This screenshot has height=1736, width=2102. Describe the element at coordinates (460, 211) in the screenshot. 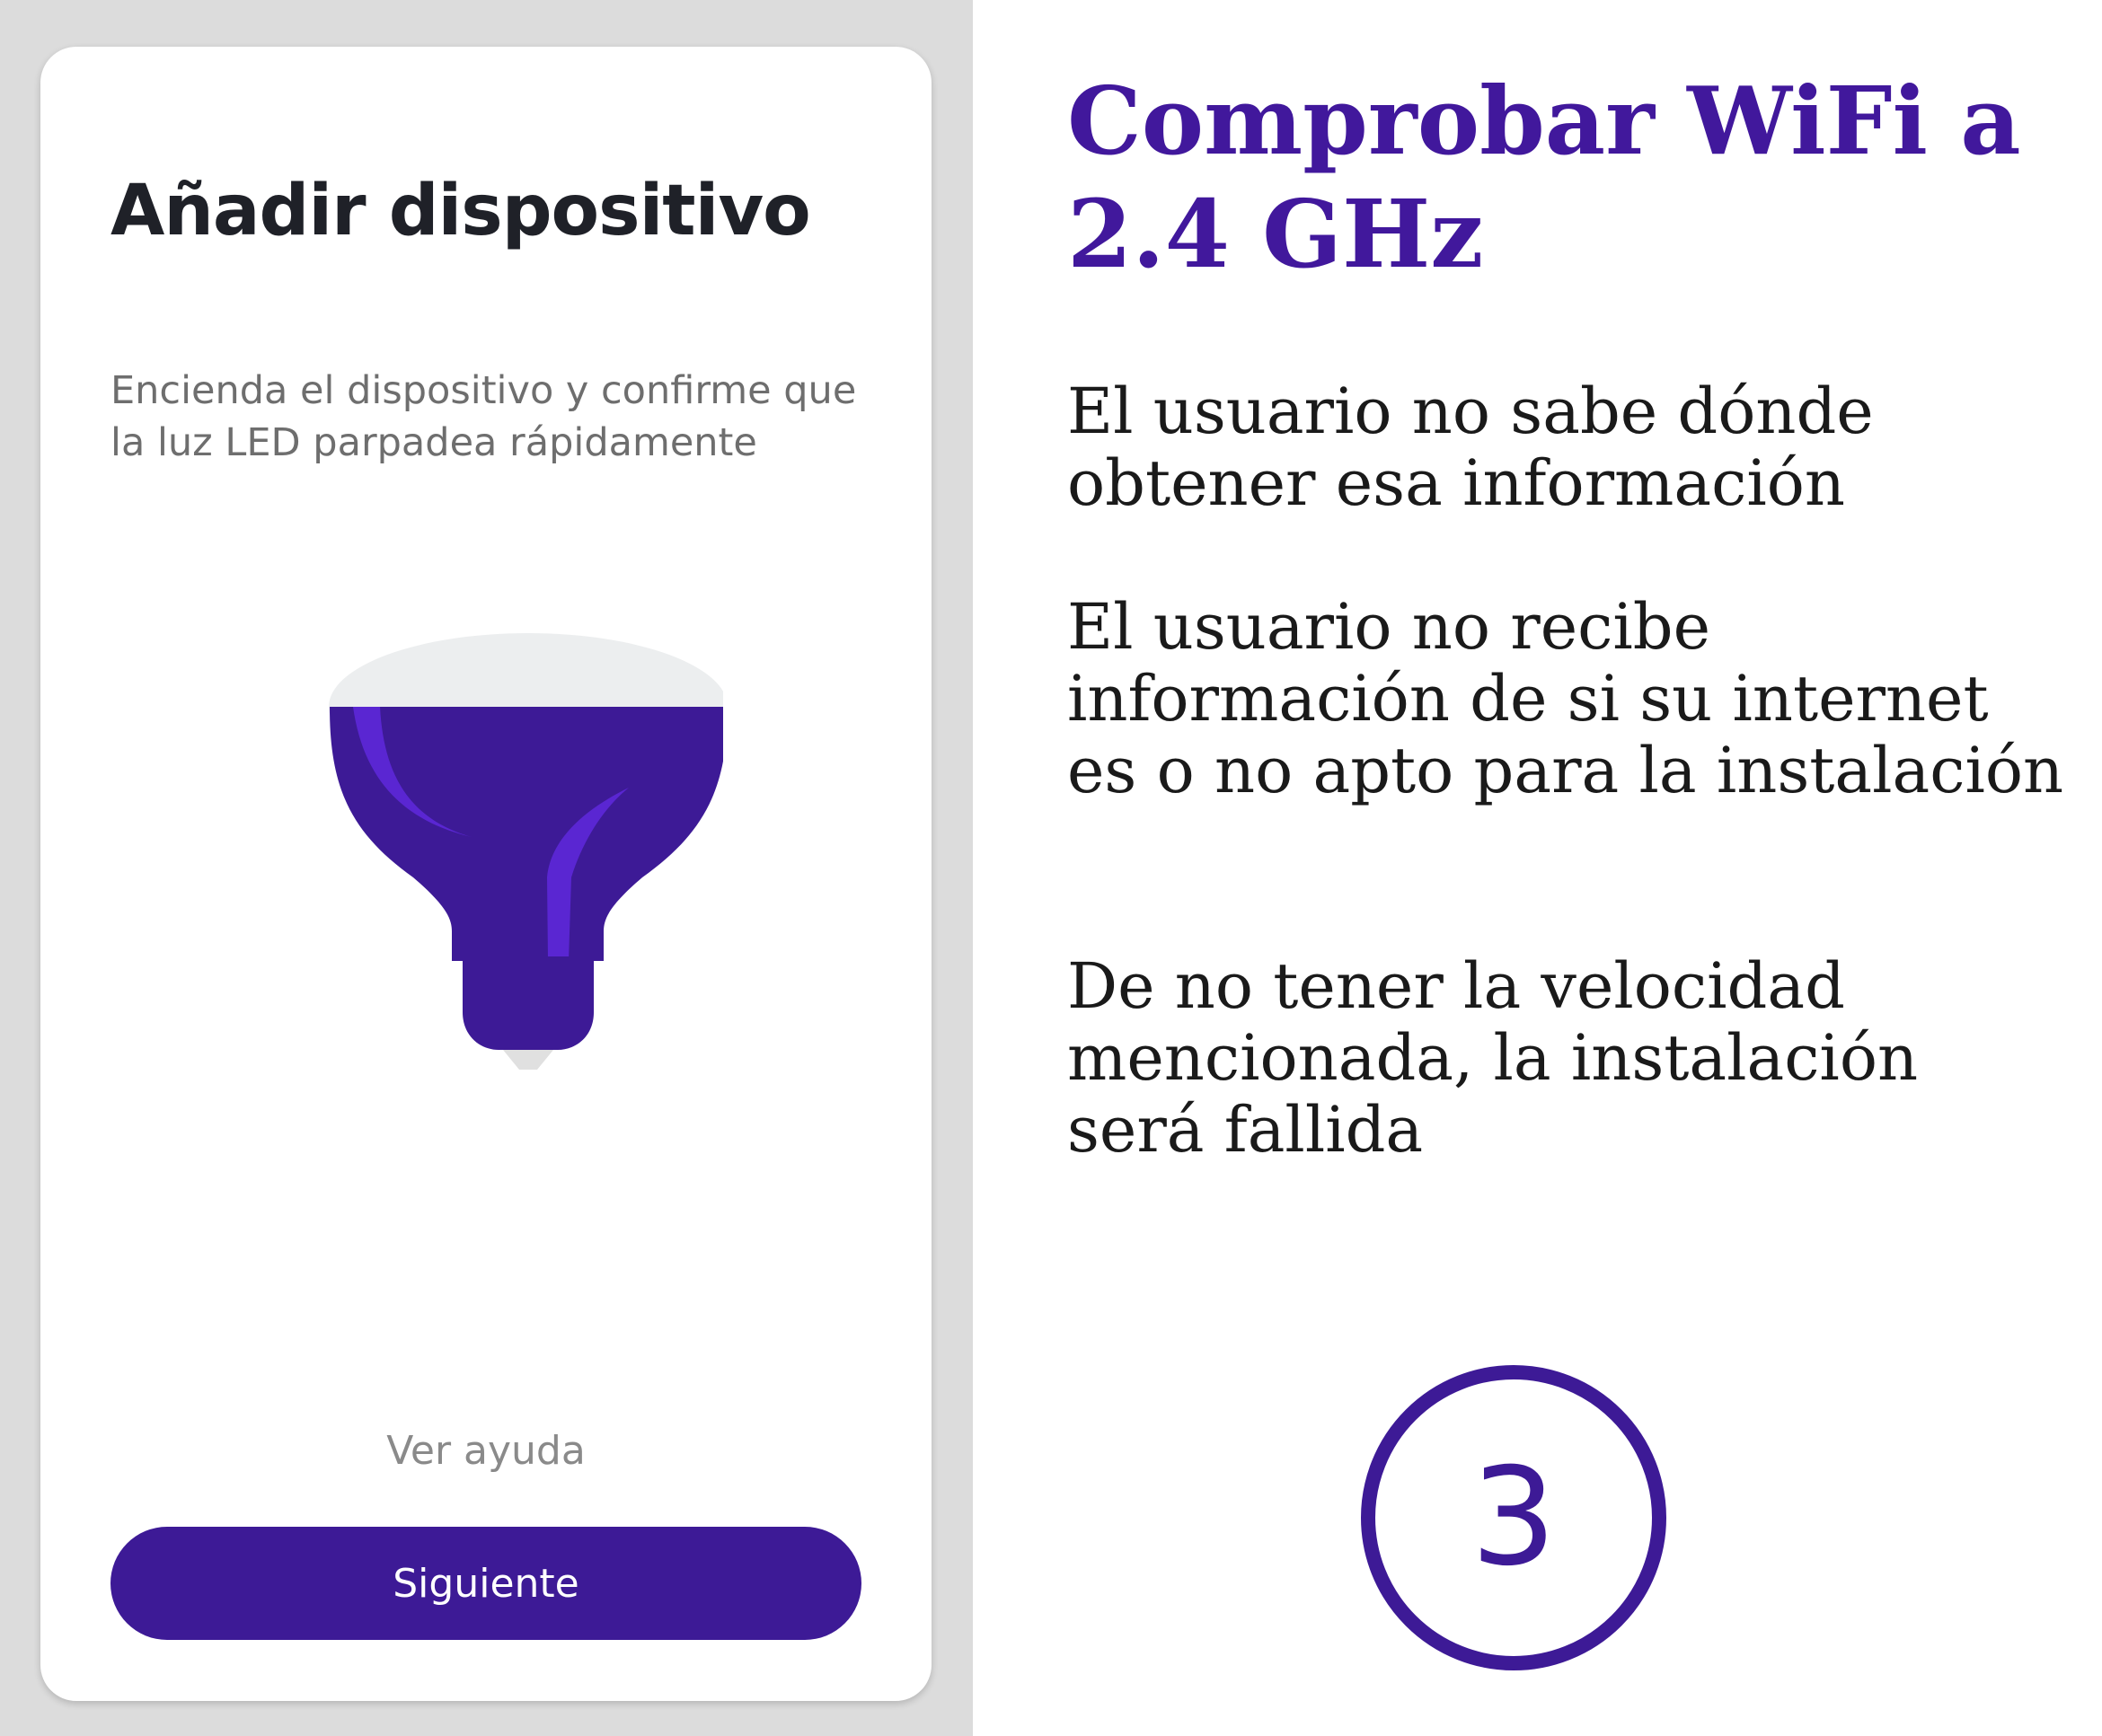

I see `page-title: Añadir dispositivo` at that location.